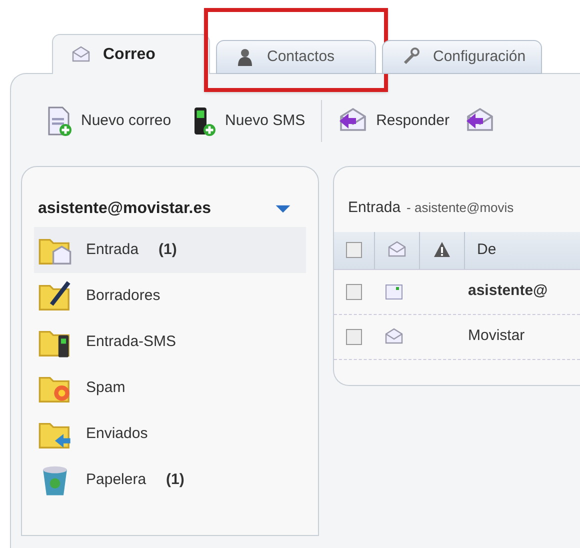 This screenshot has height=548, width=580. I want to click on folder-name: Enviados, so click(117, 434).